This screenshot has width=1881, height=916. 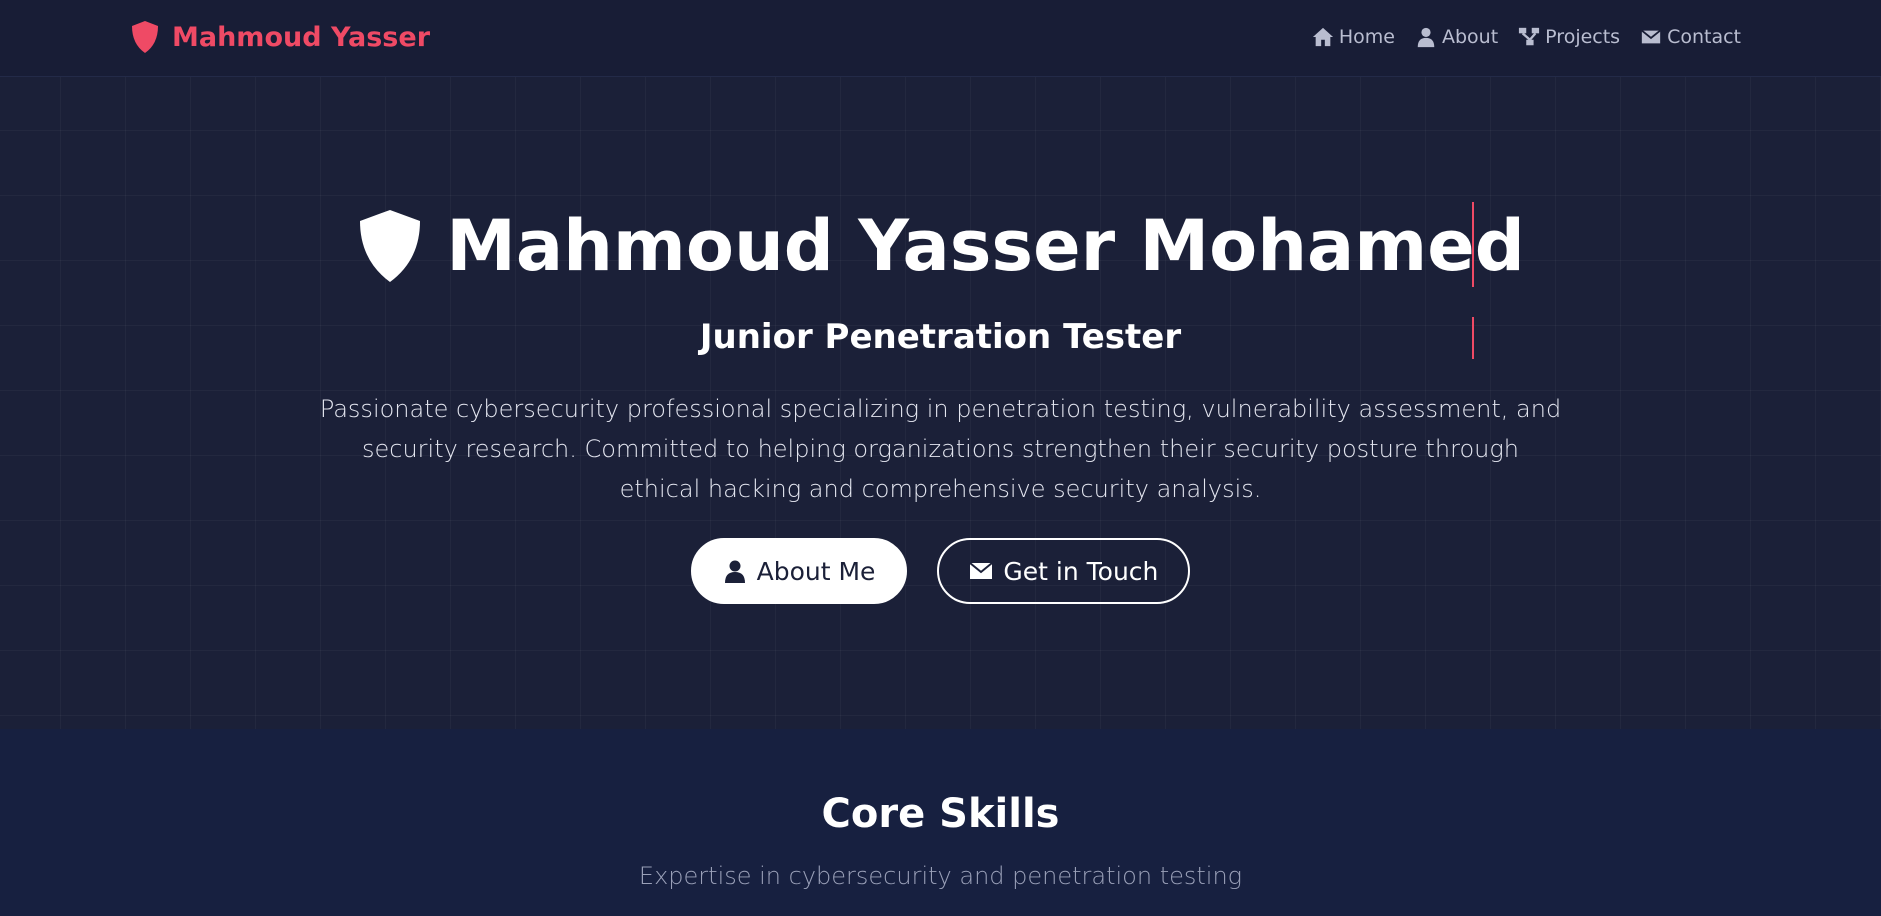 What do you see at coordinates (1470, 37) in the screenshot?
I see `nav-link-label: About` at bounding box center [1470, 37].